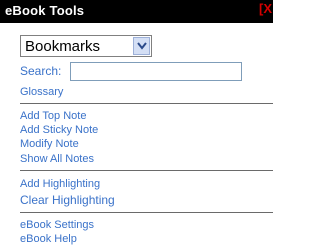 This screenshot has width=320, height=252. What do you see at coordinates (266, 10) in the screenshot?
I see `close-button: [X` at bounding box center [266, 10].